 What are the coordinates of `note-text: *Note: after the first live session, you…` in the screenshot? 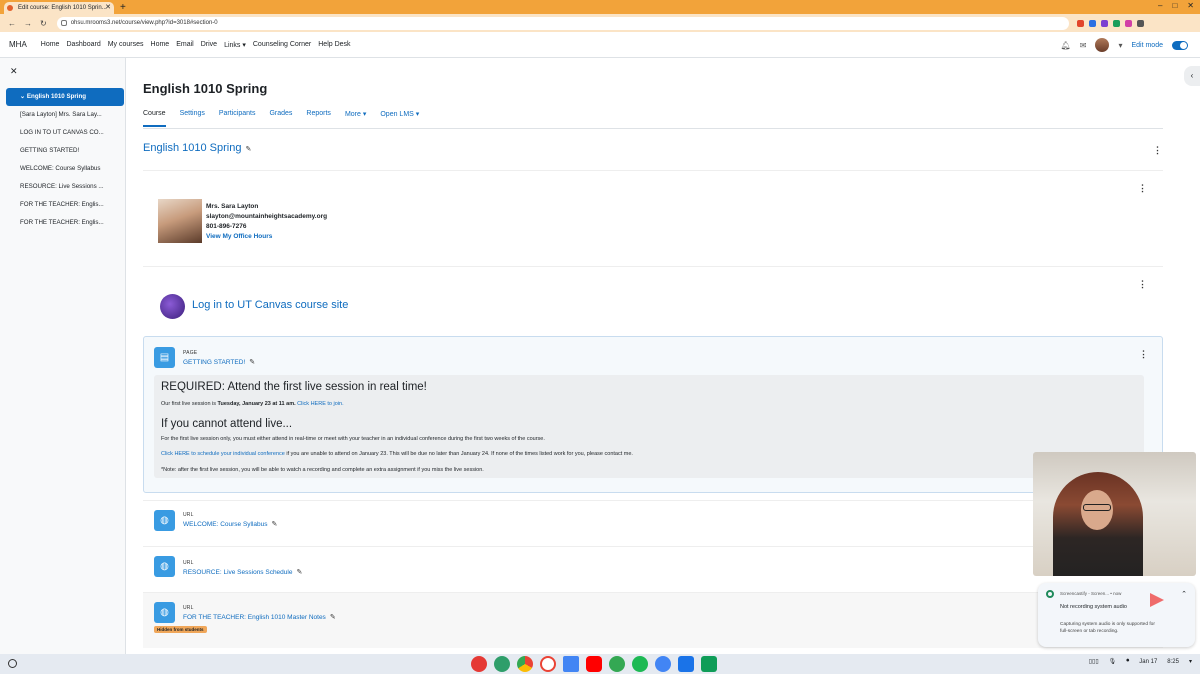 It's located at (322, 470).